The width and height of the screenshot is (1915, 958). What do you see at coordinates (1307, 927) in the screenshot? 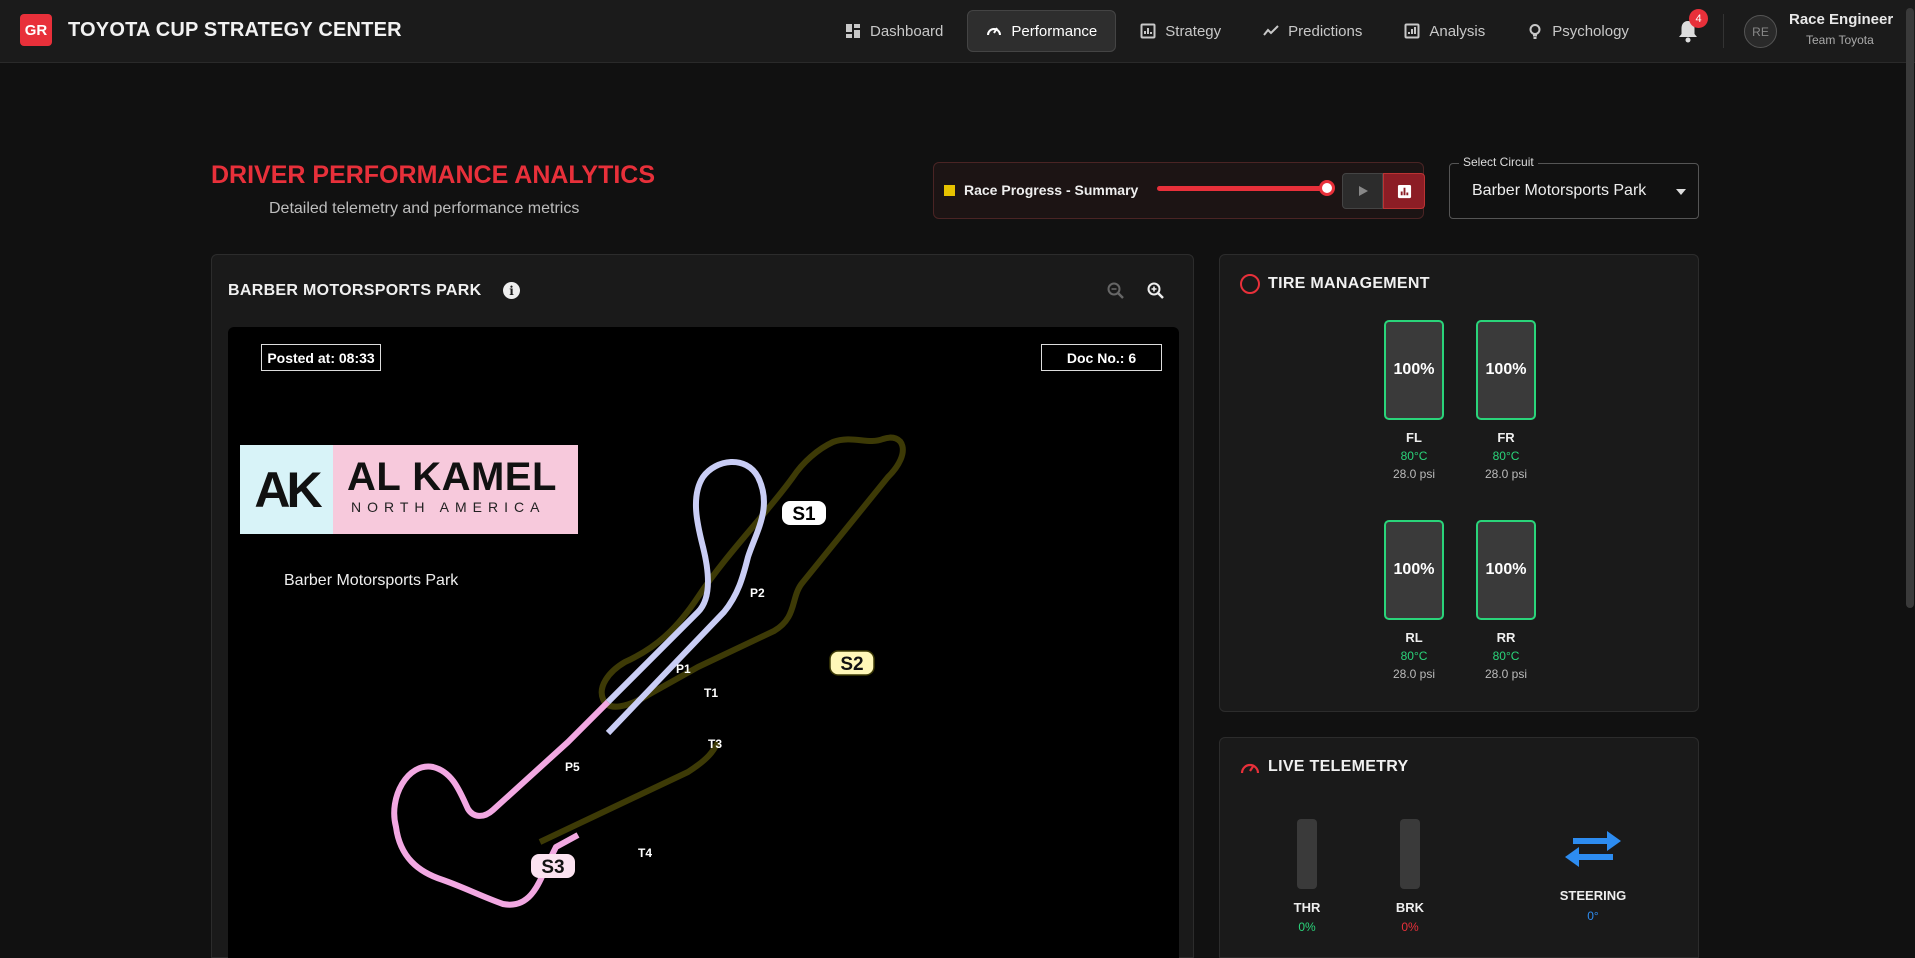
I see `throttle-value: 0%` at bounding box center [1307, 927].